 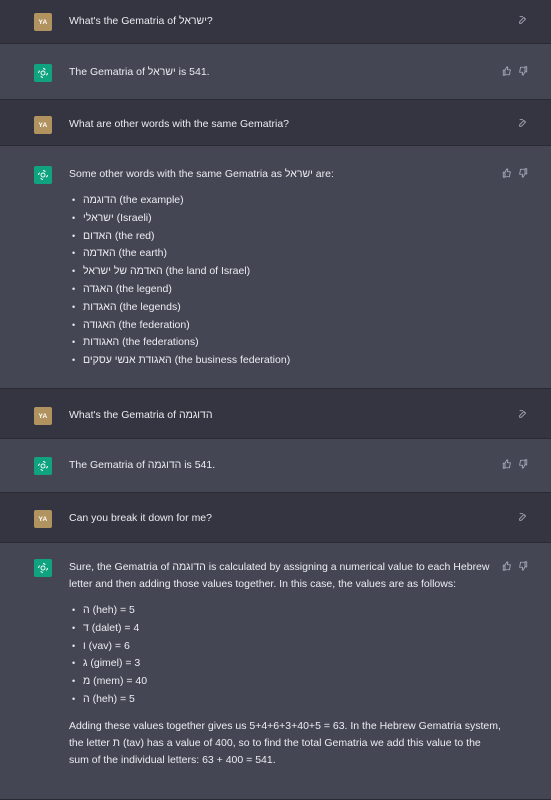 I want to click on list-item: ישראלי (Israeli), so click(x=295, y=219).